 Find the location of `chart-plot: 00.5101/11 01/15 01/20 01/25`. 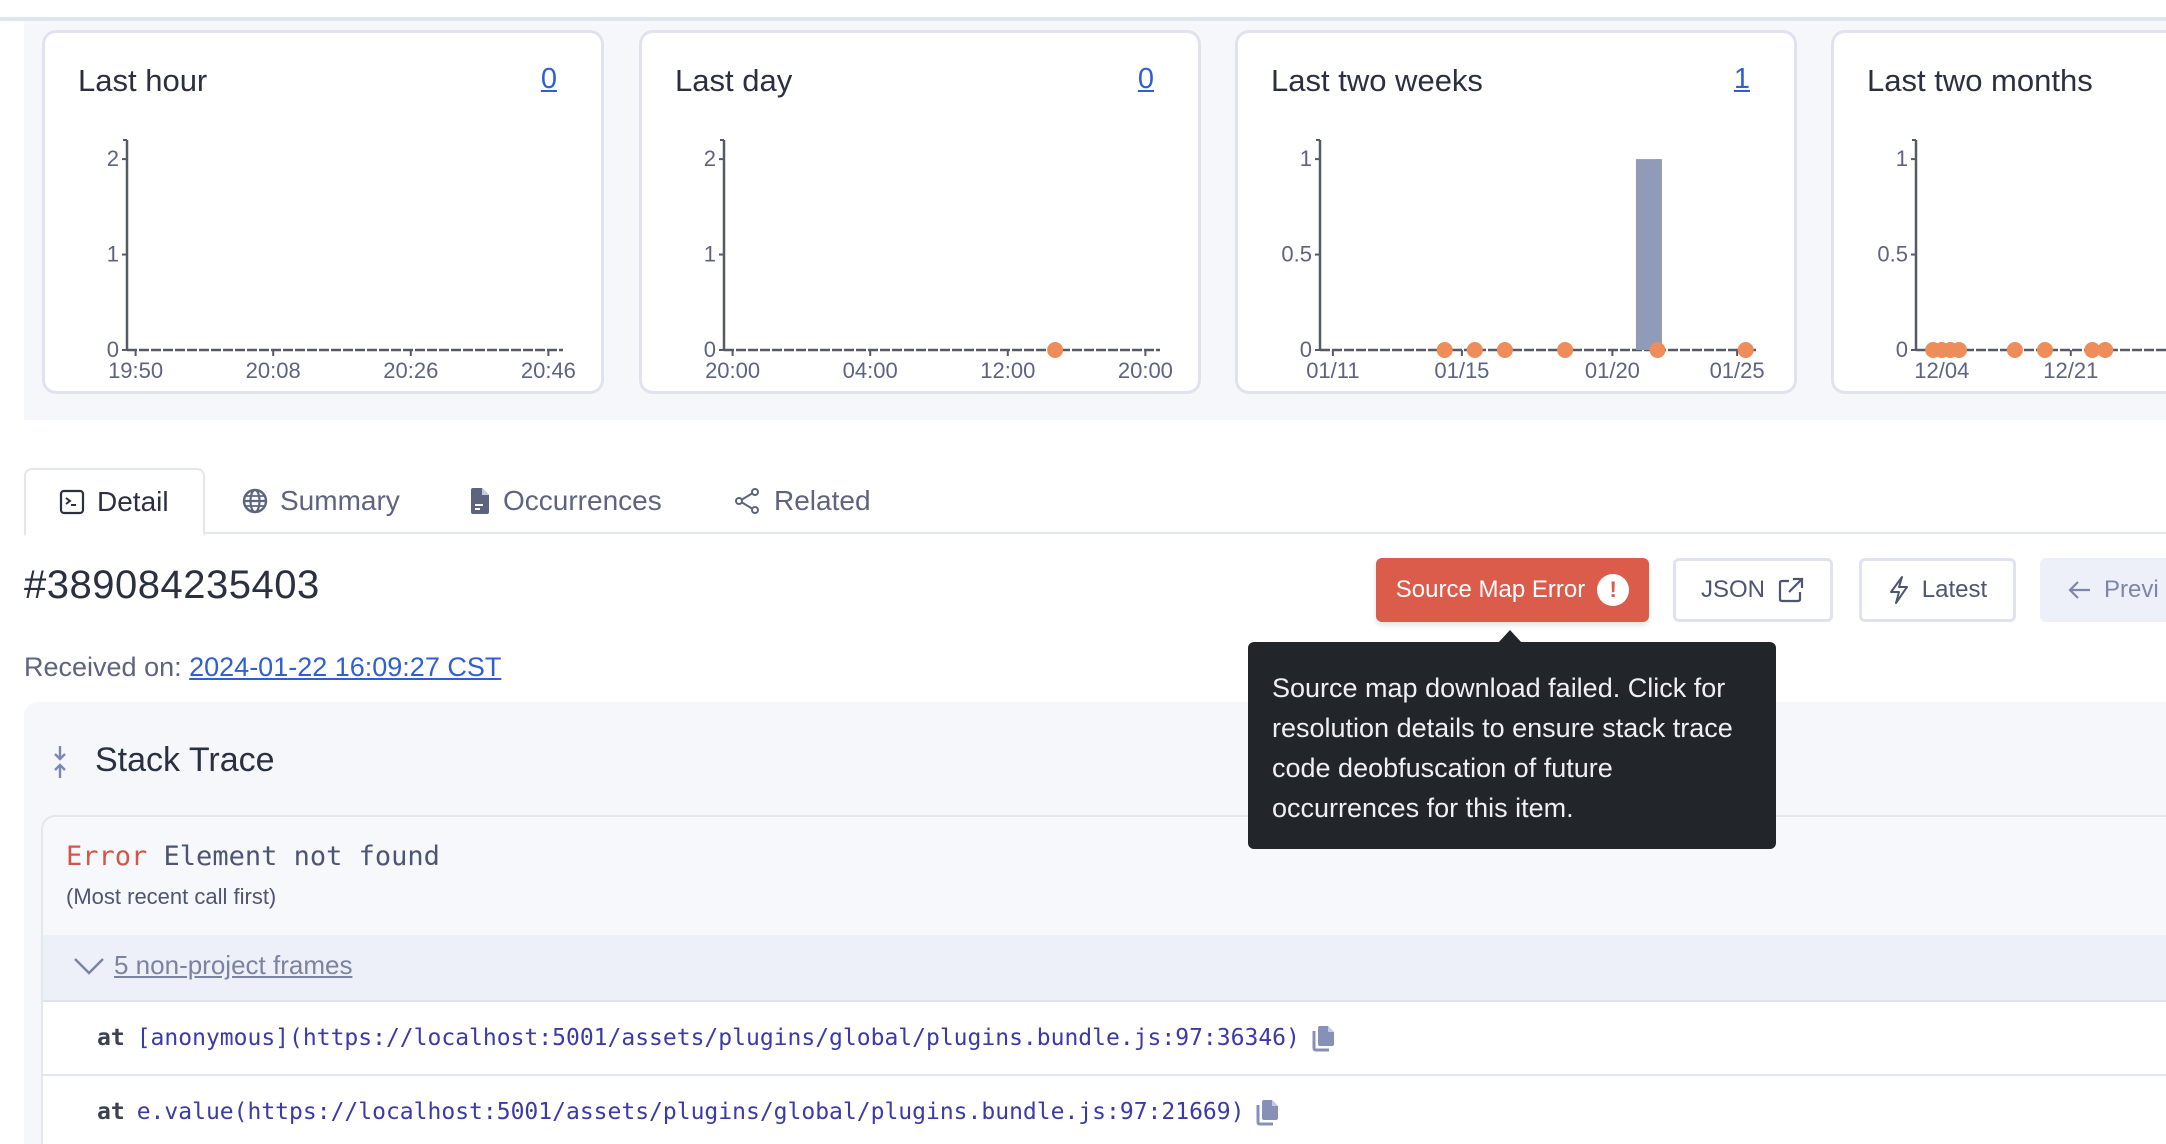

chart-plot: 00.5101/11 01/15 01/20 01/25 is located at coordinates (1523, 261).